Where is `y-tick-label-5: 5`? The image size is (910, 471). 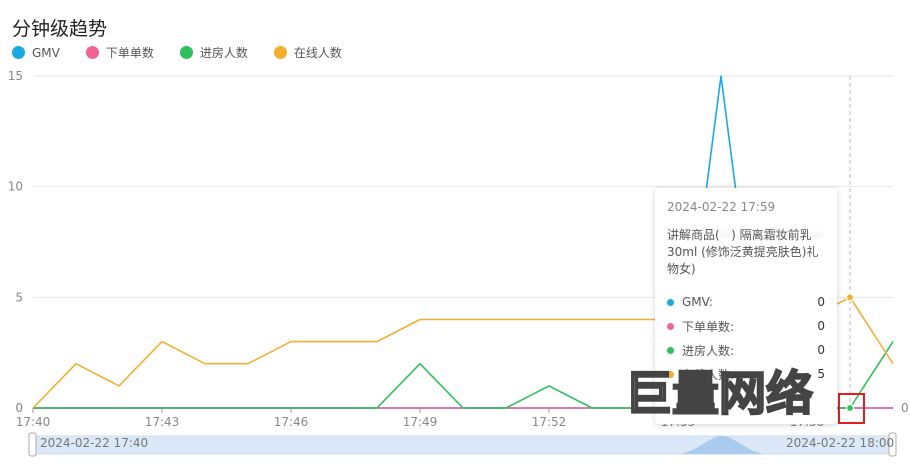
y-tick-label-5: 5 is located at coordinates (19, 297).